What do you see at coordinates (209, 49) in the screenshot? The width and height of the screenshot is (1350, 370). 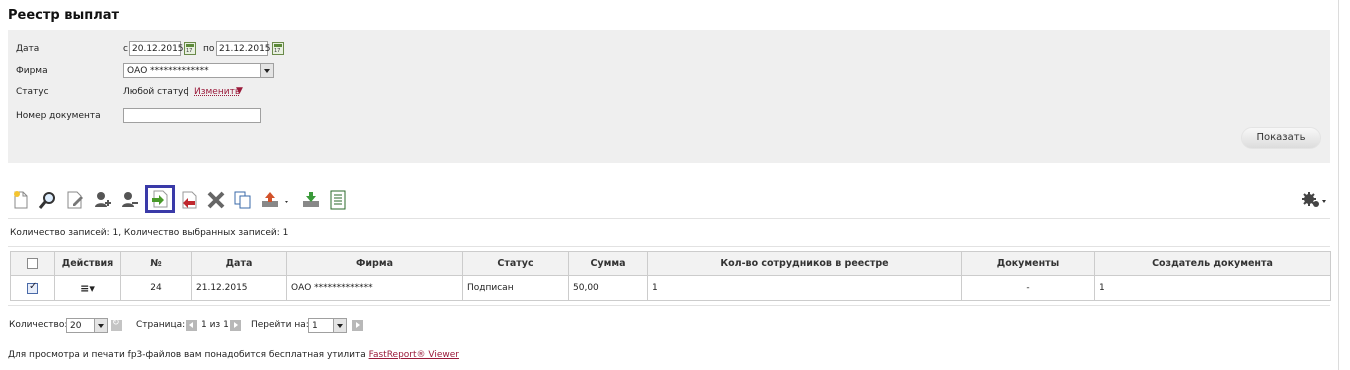 I see `date-to-prefix: по` at bounding box center [209, 49].